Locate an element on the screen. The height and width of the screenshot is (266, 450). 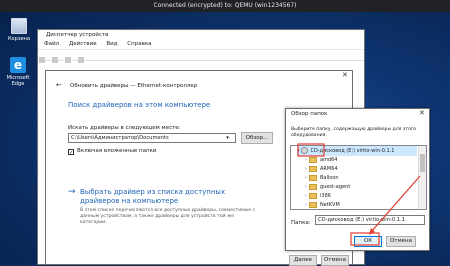
annotation-highlight-ok is located at coordinates (365, 239).